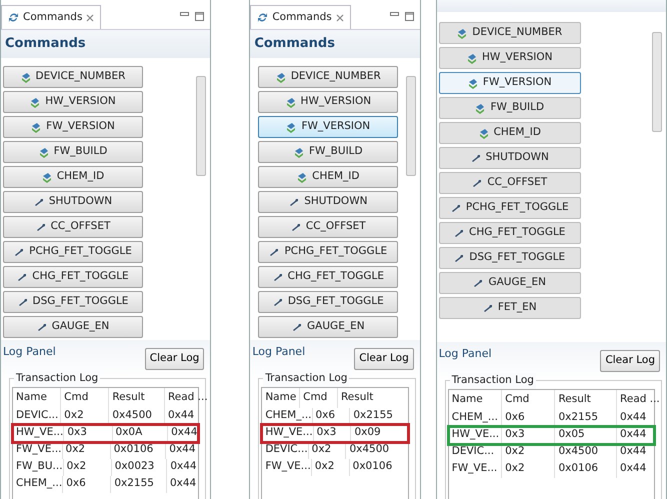 The height and width of the screenshot is (499, 667). What do you see at coordinates (509, 308) in the screenshot?
I see `command-button: FET_EN` at bounding box center [509, 308].